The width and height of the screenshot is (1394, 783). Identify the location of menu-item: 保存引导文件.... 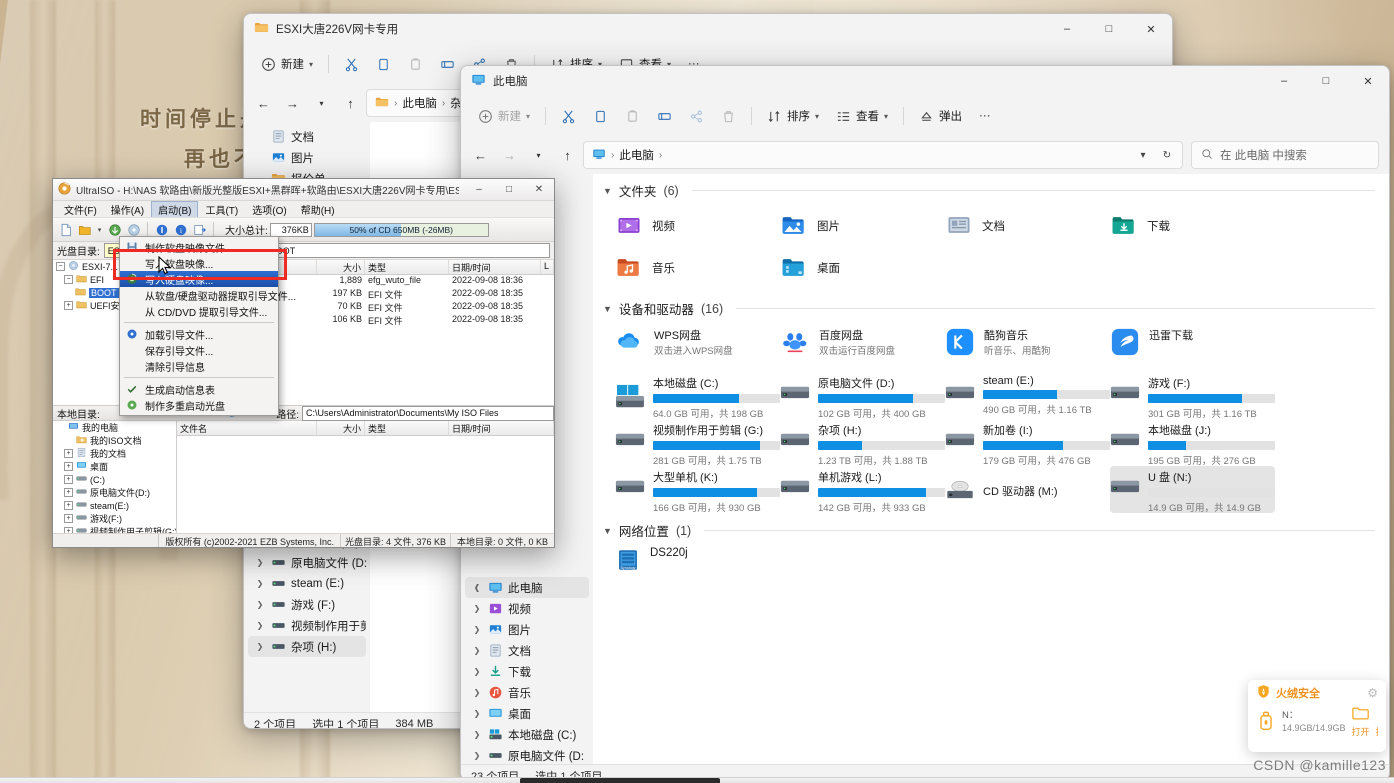
(199, 350).